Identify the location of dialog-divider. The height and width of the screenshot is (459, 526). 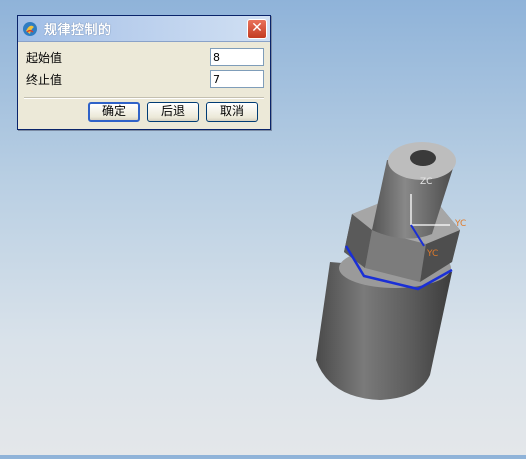
(144, 98).